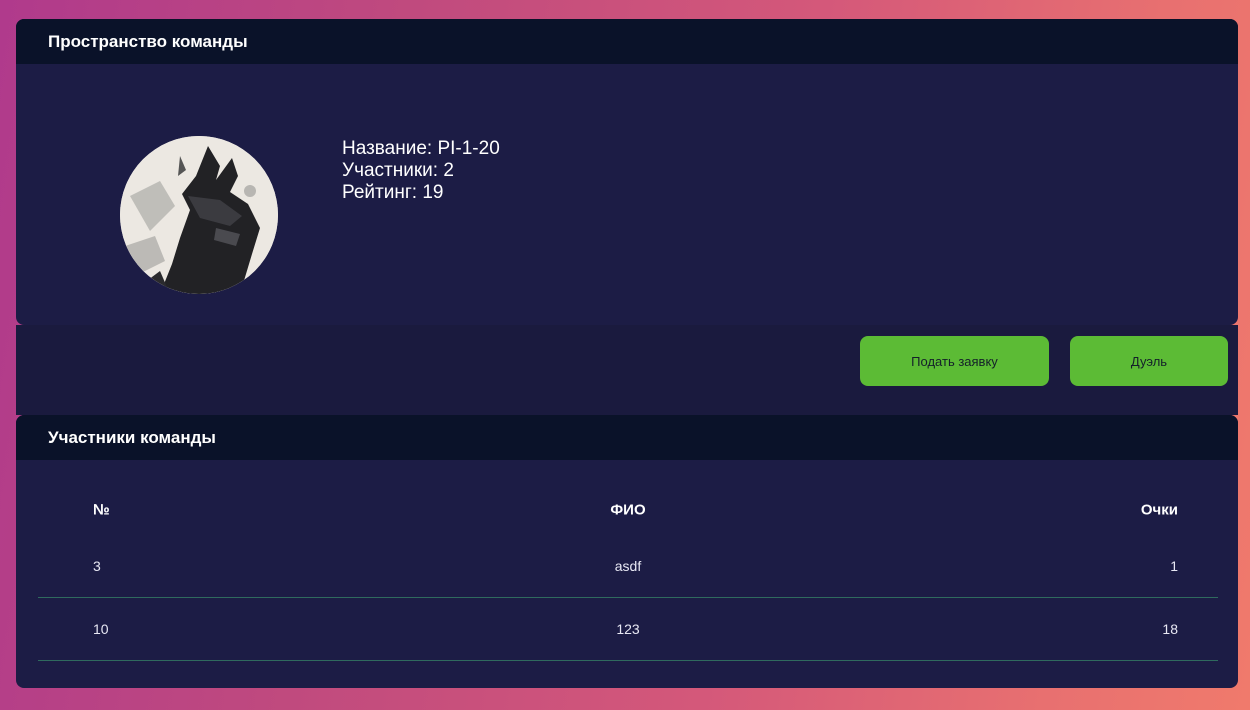 This screenshot has width=1250, height=710. I want to click on column-header-name: ФИО, so click(628, 510).